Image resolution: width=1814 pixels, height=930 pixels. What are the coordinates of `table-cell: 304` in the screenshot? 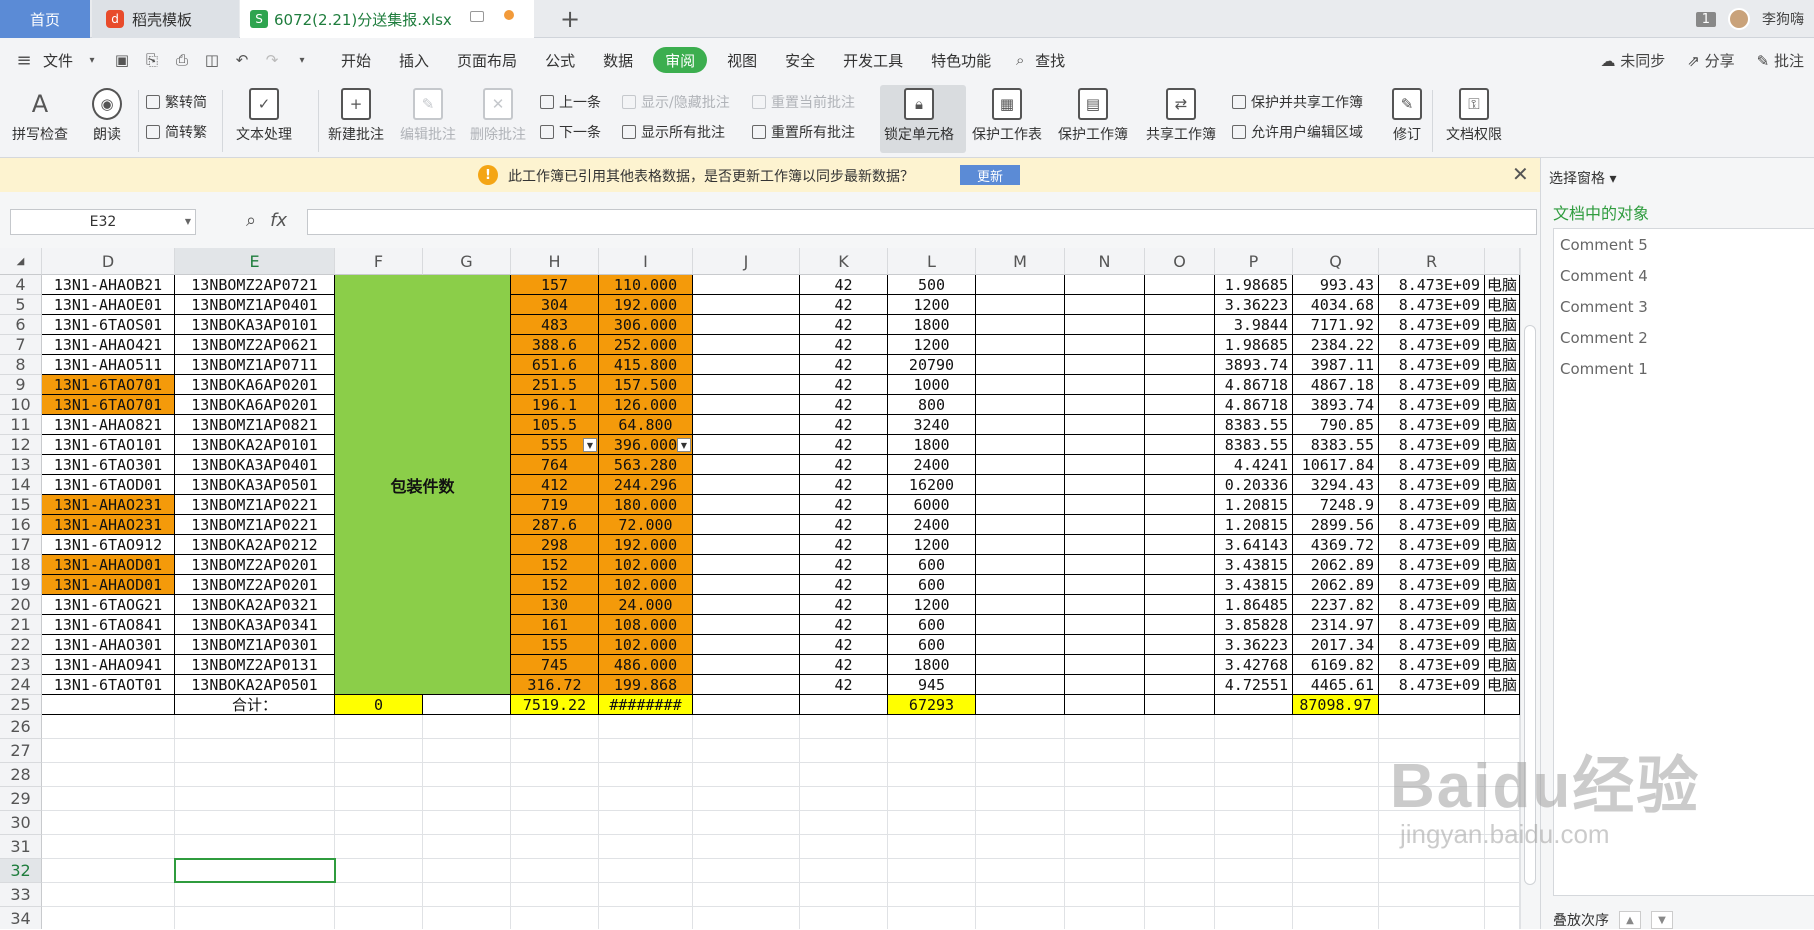 It's located at (555, 305).